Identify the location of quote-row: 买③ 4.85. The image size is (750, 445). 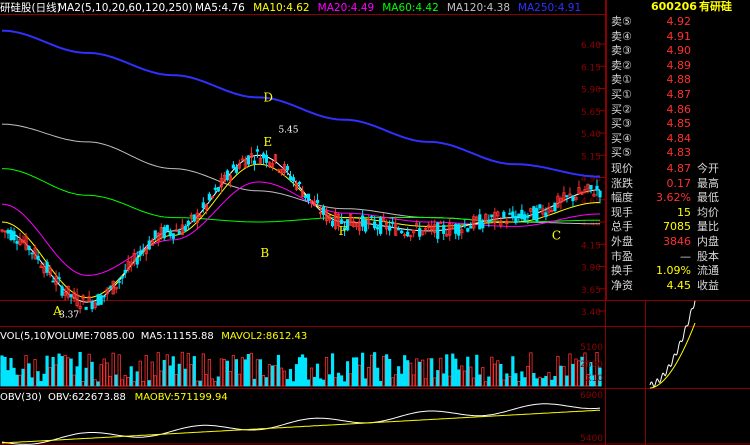
(678, 123).